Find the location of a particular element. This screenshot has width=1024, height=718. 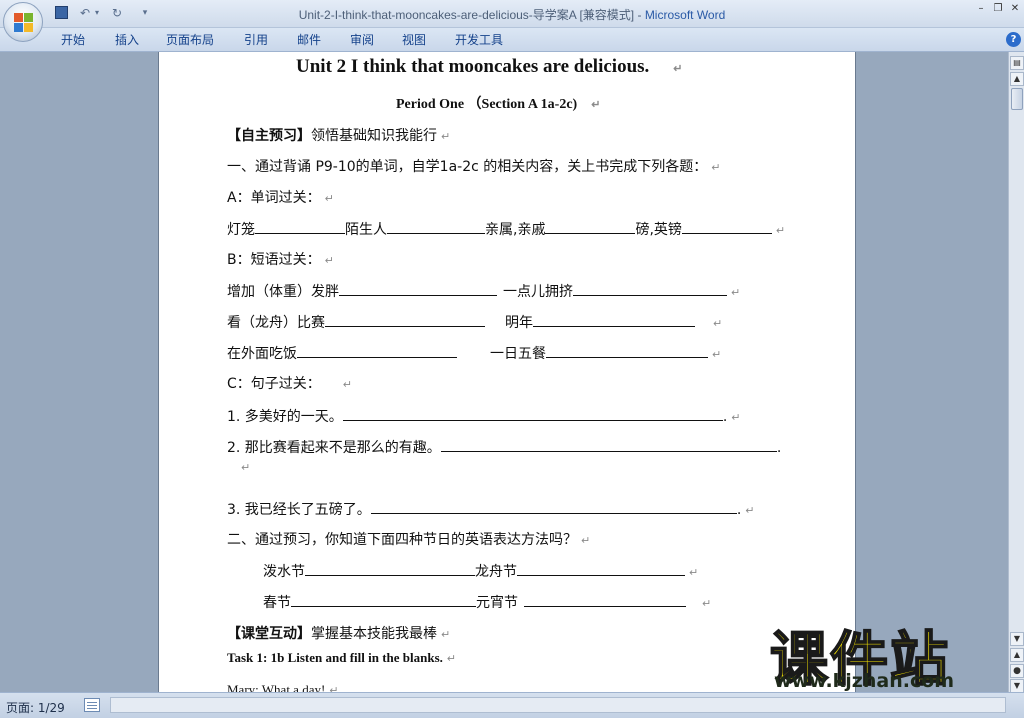

office-button is located at coordinates (23, 22).